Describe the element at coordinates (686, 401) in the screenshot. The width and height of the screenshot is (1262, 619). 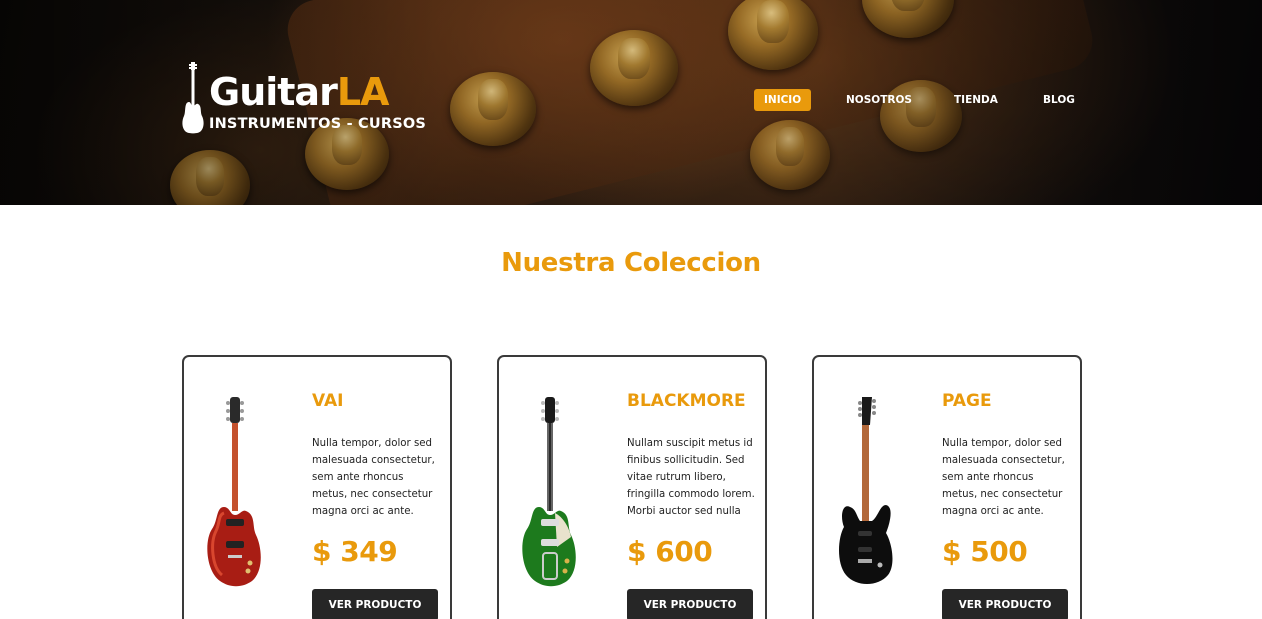
I see `product-name: BLACKMORE` at that location.